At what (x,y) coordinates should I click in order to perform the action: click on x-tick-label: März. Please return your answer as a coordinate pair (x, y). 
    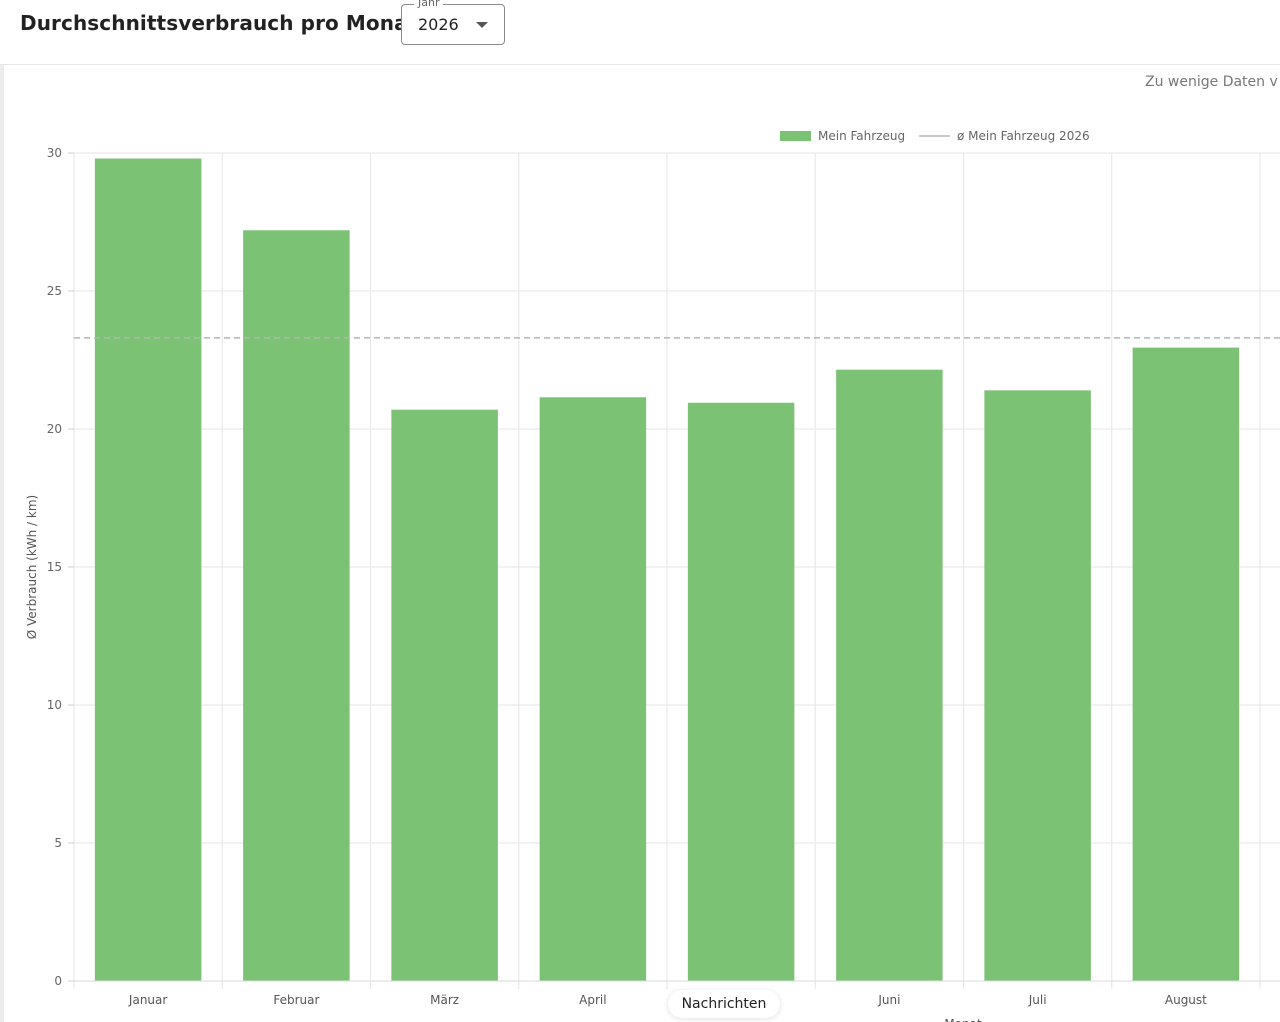
    Looking at the image, I should click on (444, 1000).